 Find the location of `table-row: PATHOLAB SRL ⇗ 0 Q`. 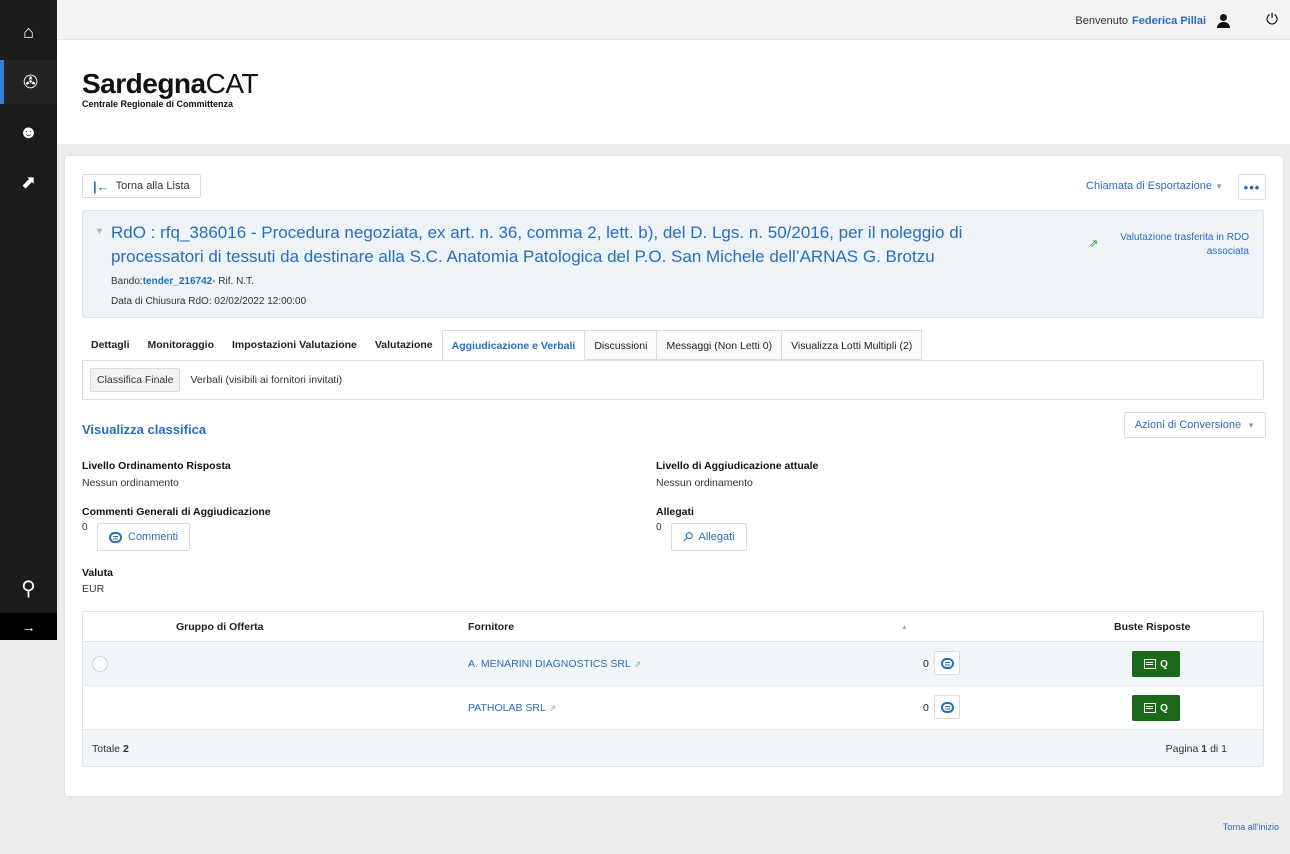

table-row: PATHOLAB SRL ⇗ 0 Q is located at coordinates (673, 708).